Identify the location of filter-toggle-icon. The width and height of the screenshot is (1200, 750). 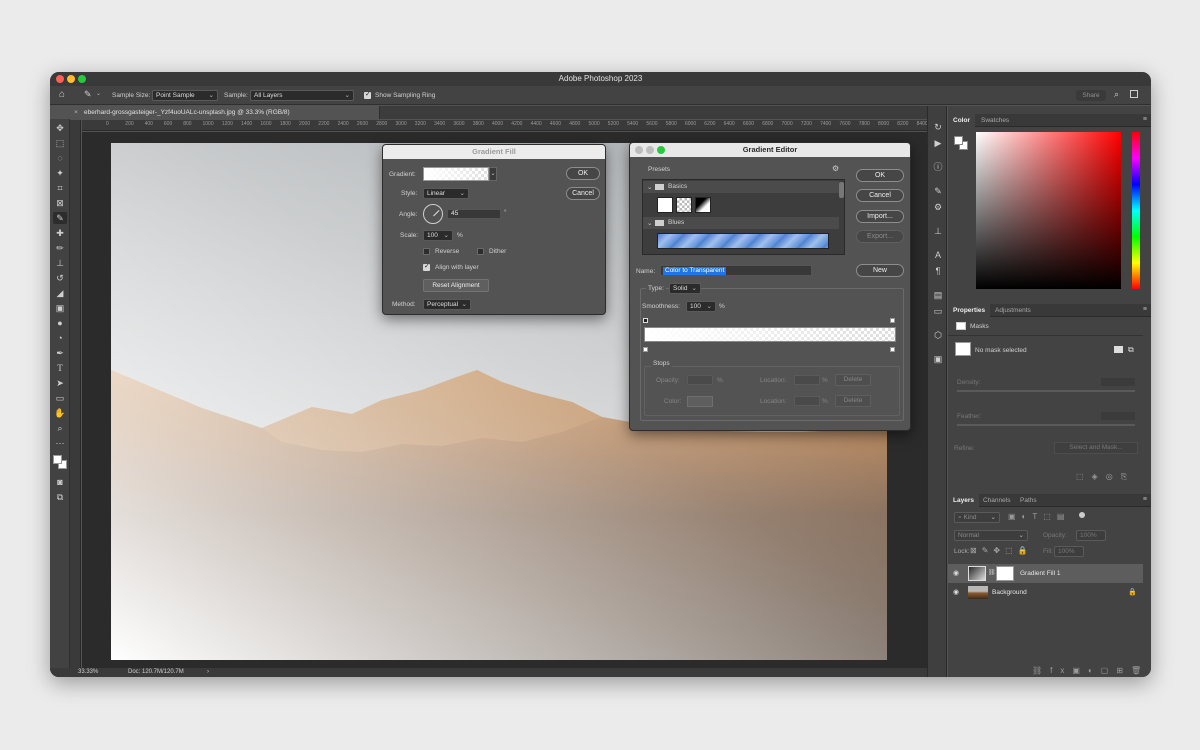
(1082, 515).